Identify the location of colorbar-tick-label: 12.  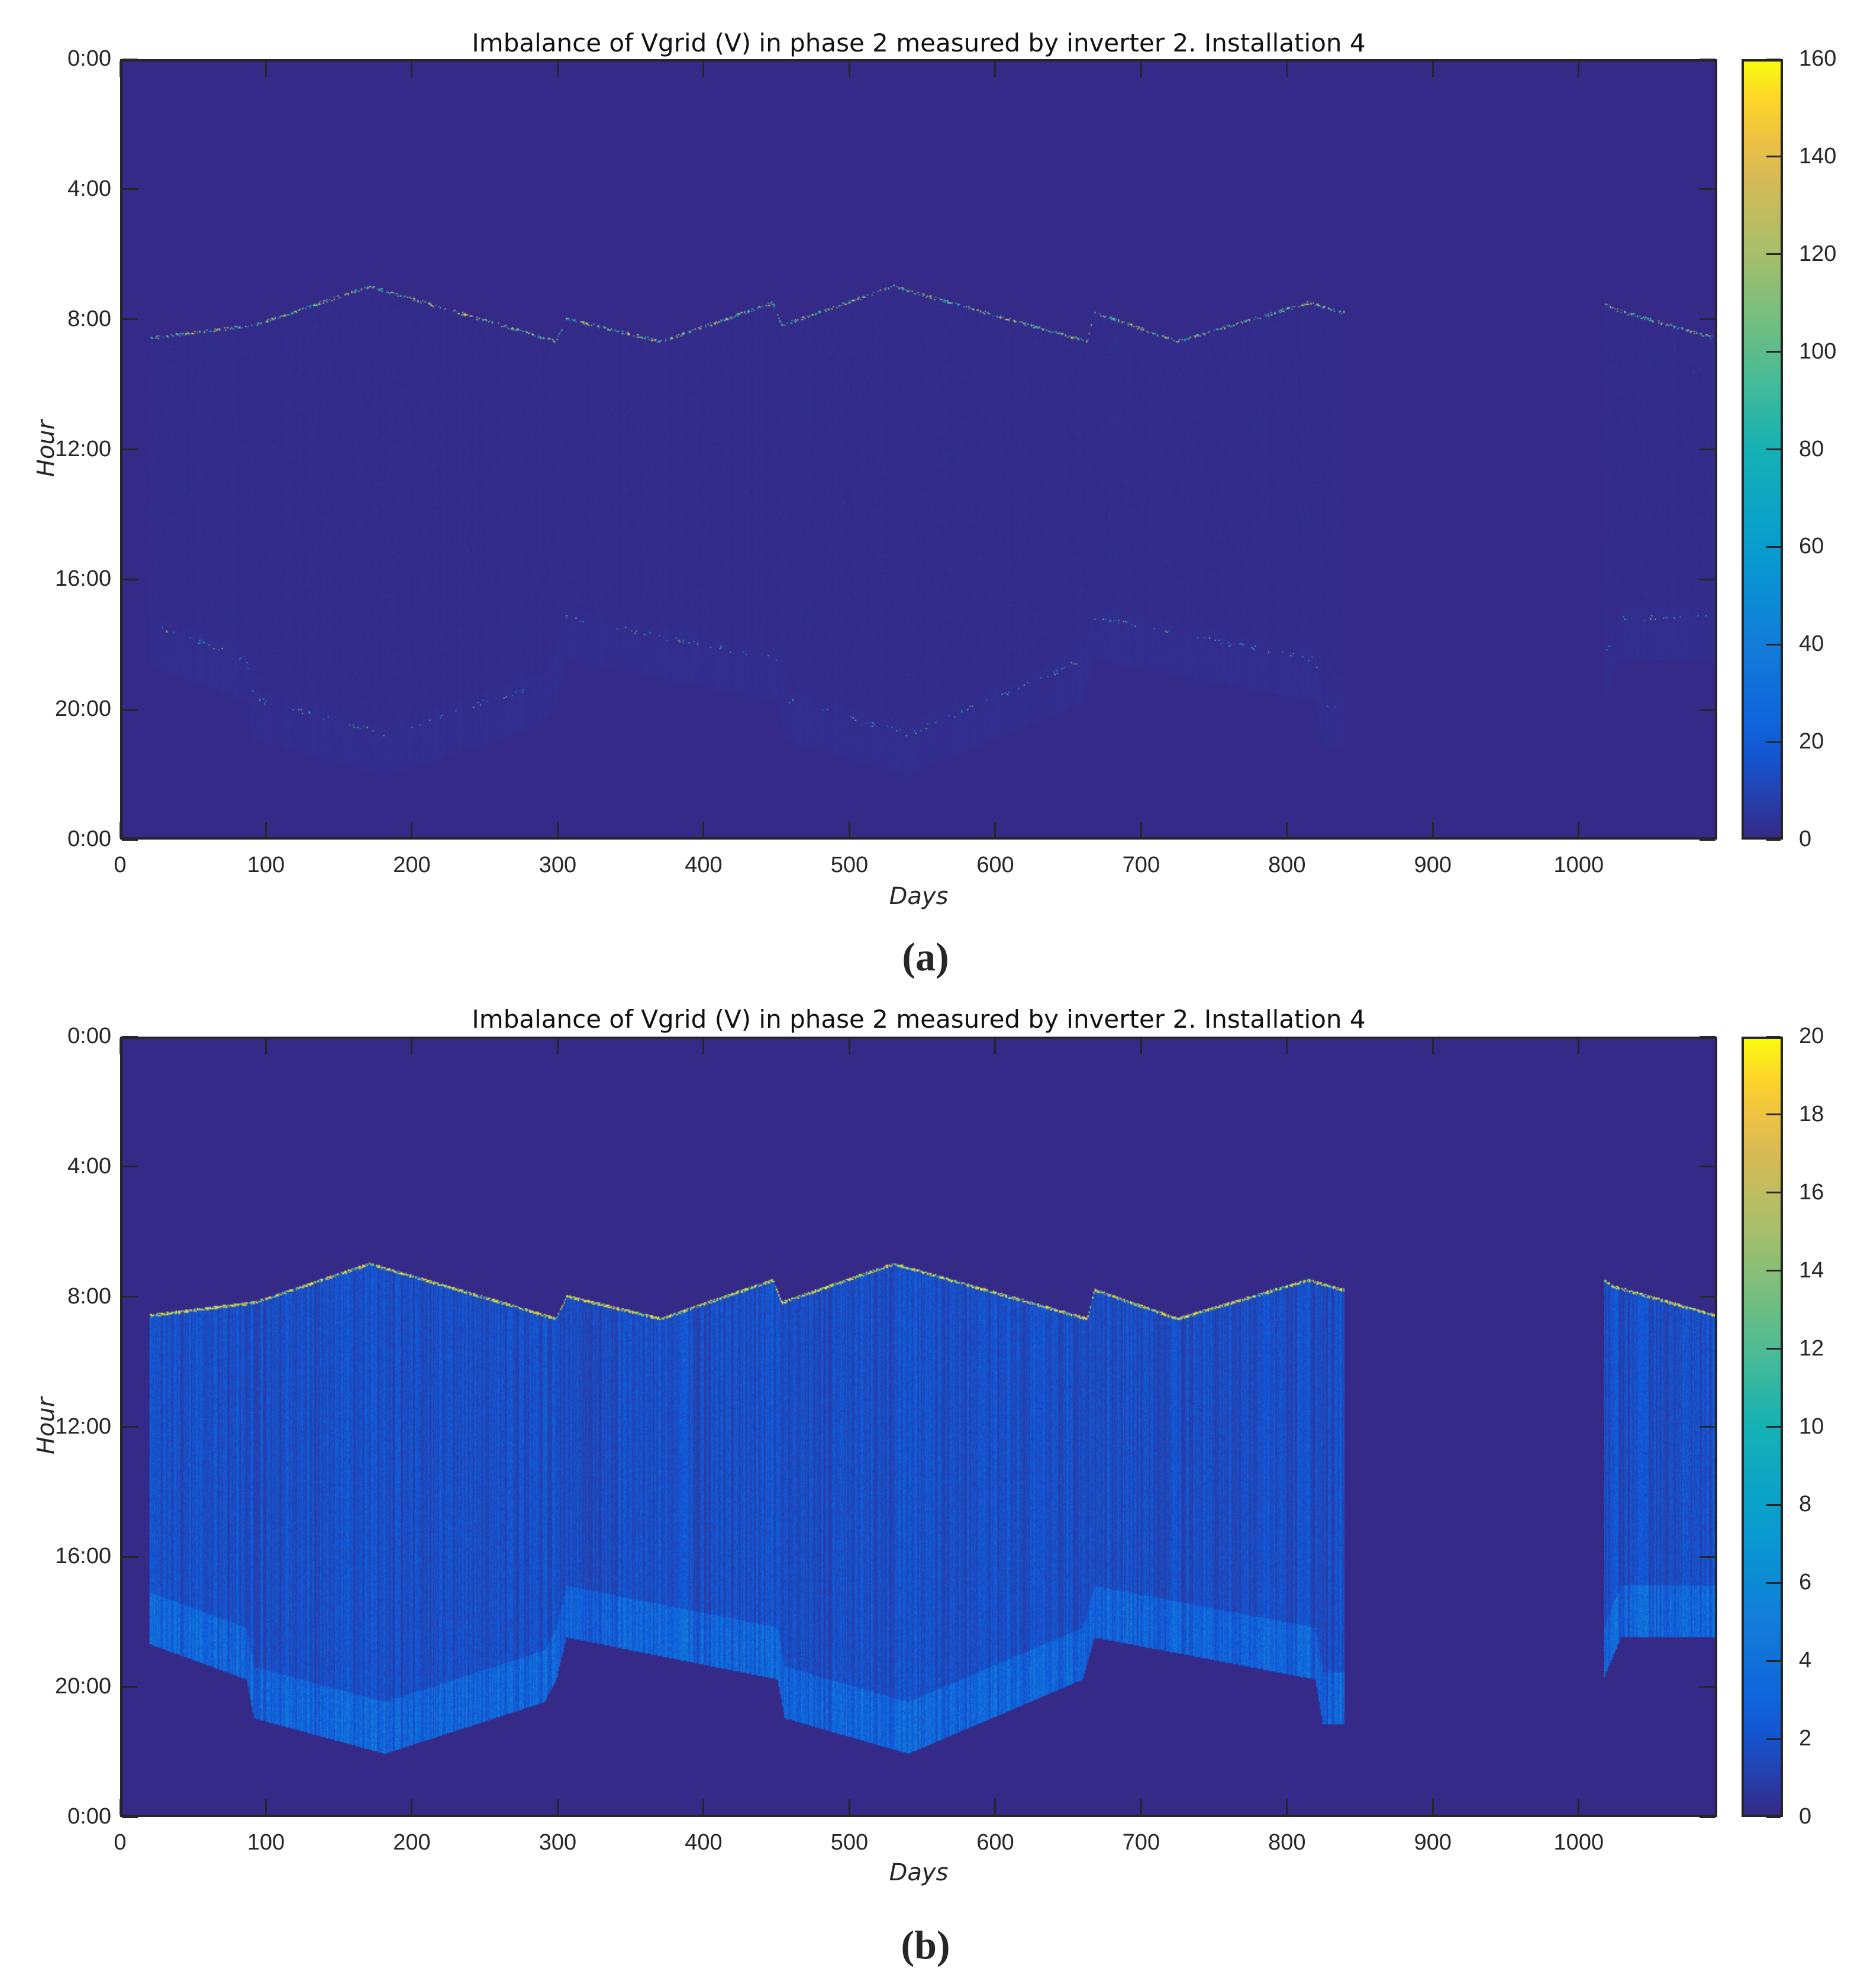
(1811, 1348).